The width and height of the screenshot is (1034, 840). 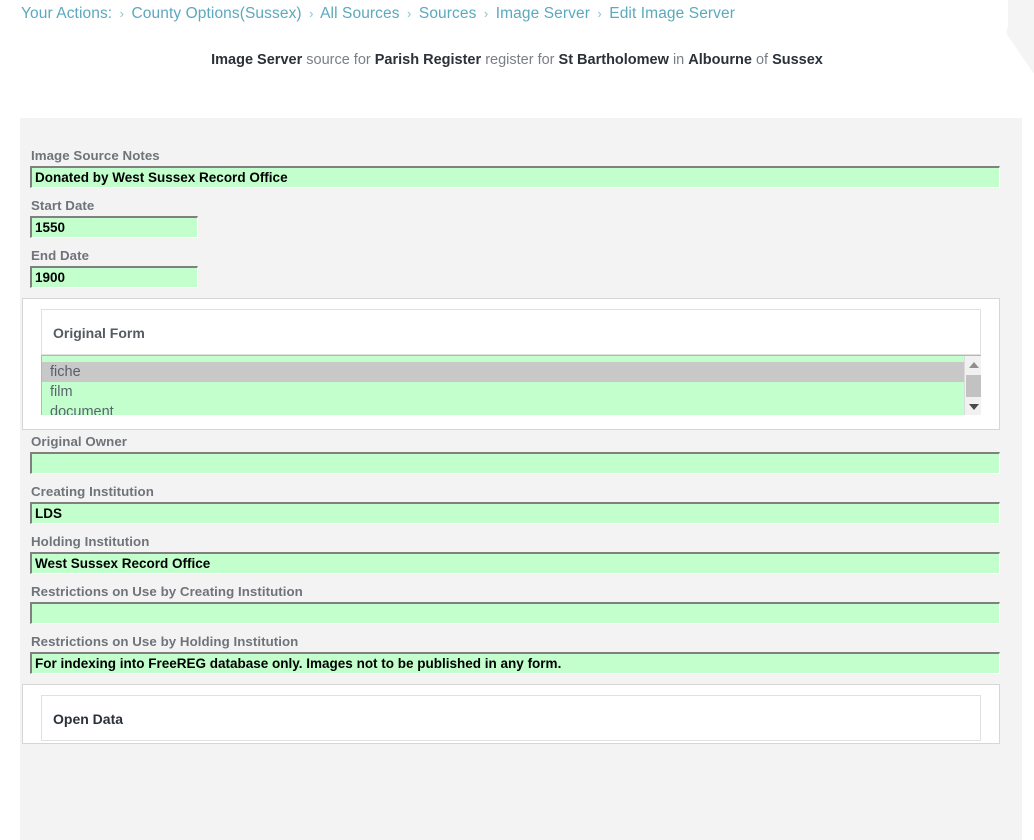 I want to click on field-end-date: End Date, so click(x=521, y=268).